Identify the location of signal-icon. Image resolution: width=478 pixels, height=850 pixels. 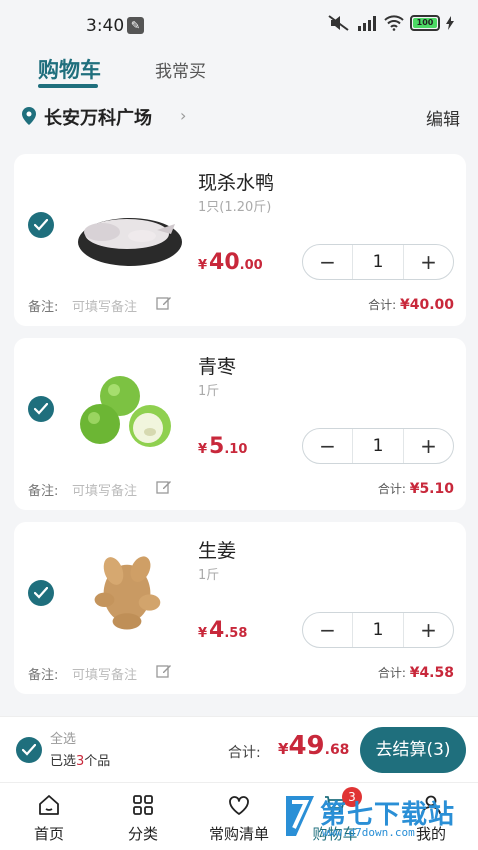
(367, 23).